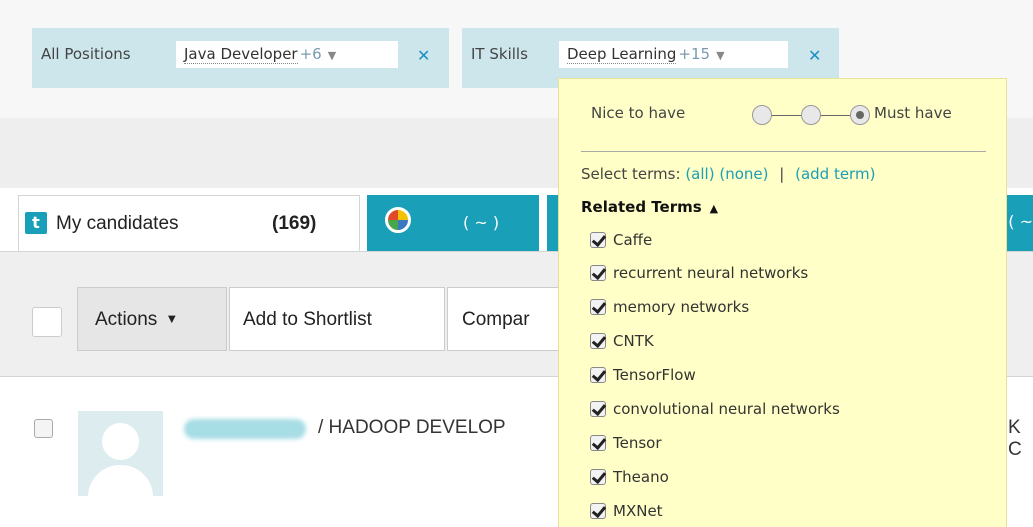  What do you see at coordinates (681, 307) in the screenshot?
I see `term-label: memory networks` at bounding box center [681, 307].